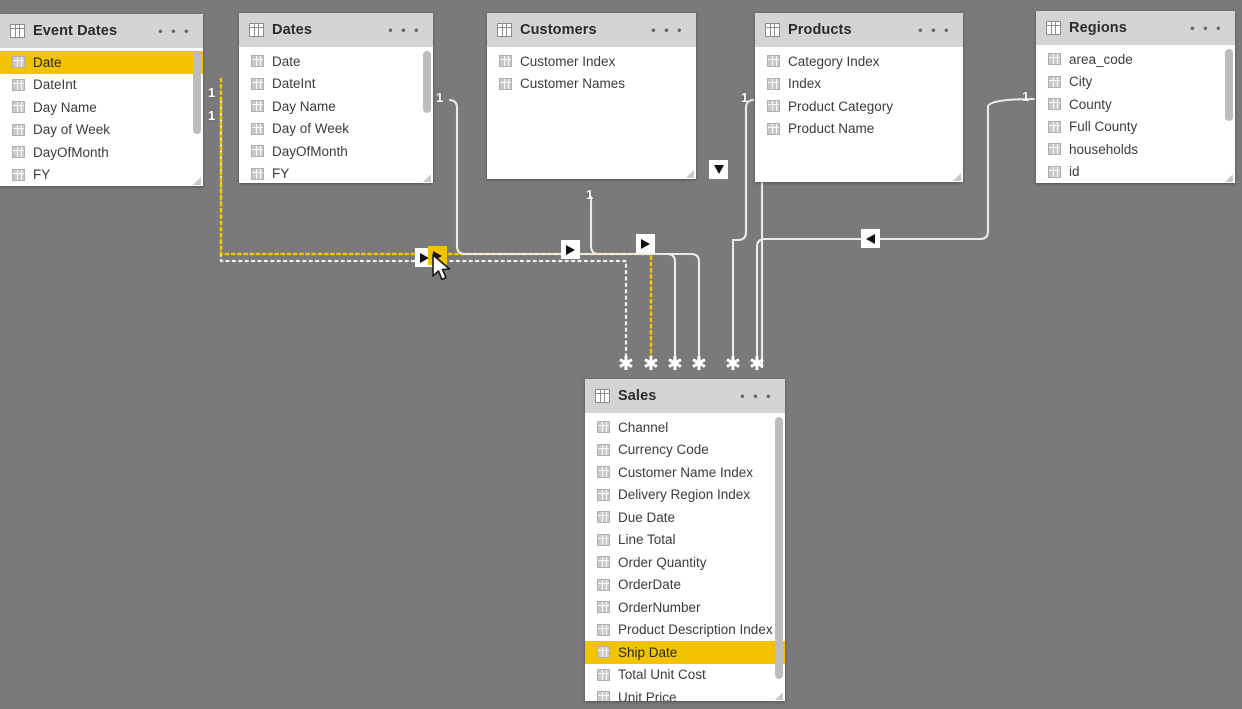  I want to click on field-row: Channel, so click(685, 427).